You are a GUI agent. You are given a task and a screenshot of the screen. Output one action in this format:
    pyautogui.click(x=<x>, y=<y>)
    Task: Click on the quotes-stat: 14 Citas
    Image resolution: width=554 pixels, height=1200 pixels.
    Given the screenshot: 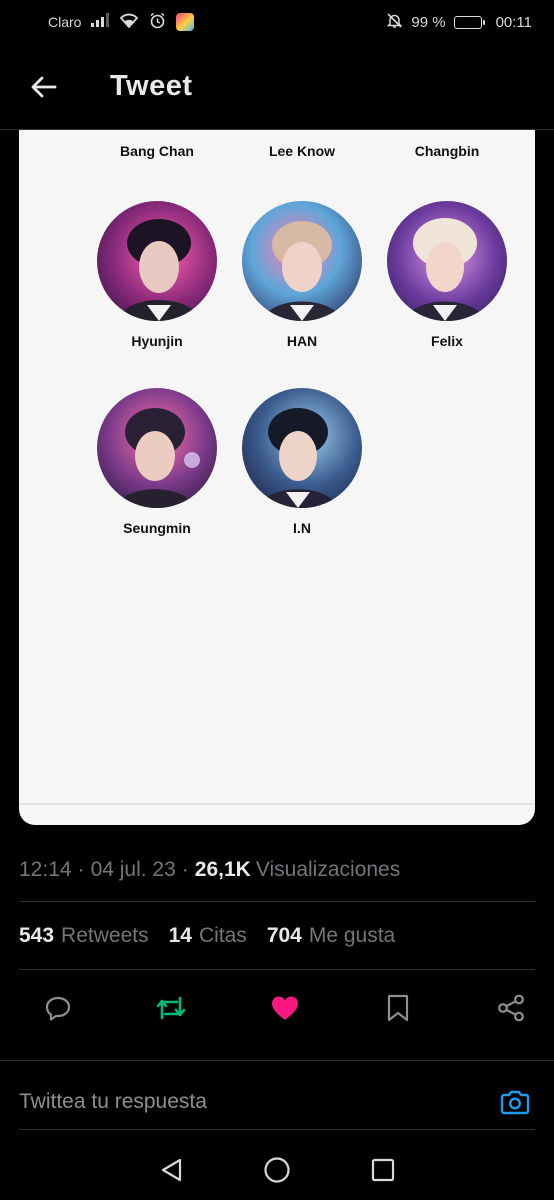 What is the action you would take?
    pyautogui.click(x=208, y=936)
    